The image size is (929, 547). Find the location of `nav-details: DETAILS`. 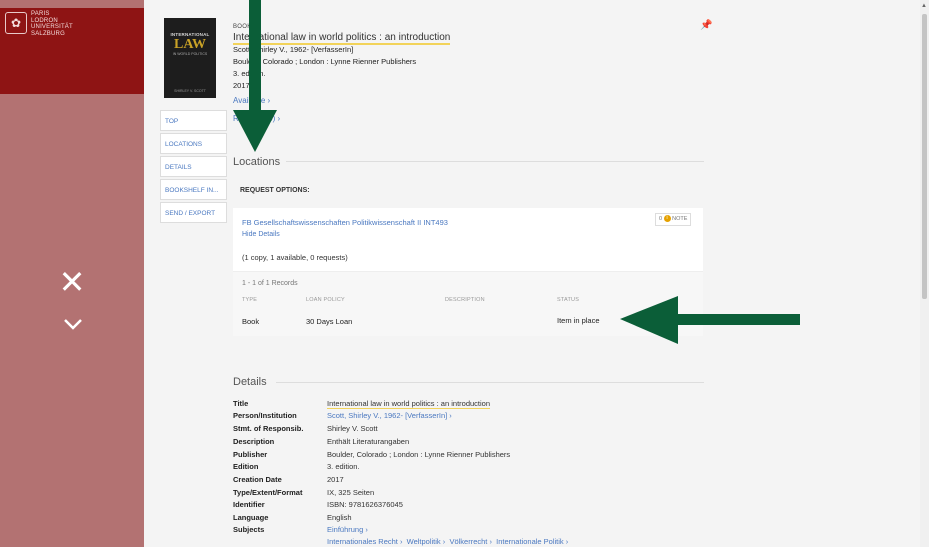

nav-details: DETAILS is located at coordinates (193, 166).